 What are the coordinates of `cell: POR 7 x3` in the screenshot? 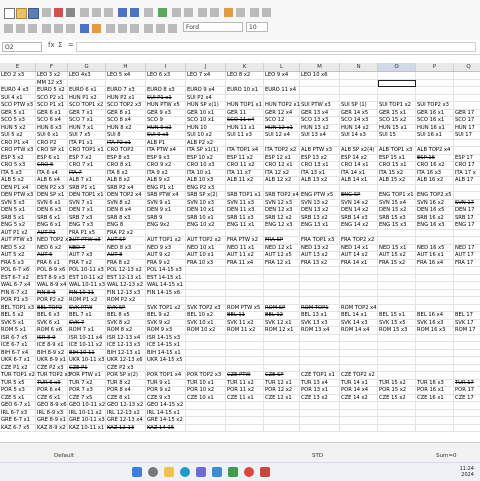 It's located at (87, 391).